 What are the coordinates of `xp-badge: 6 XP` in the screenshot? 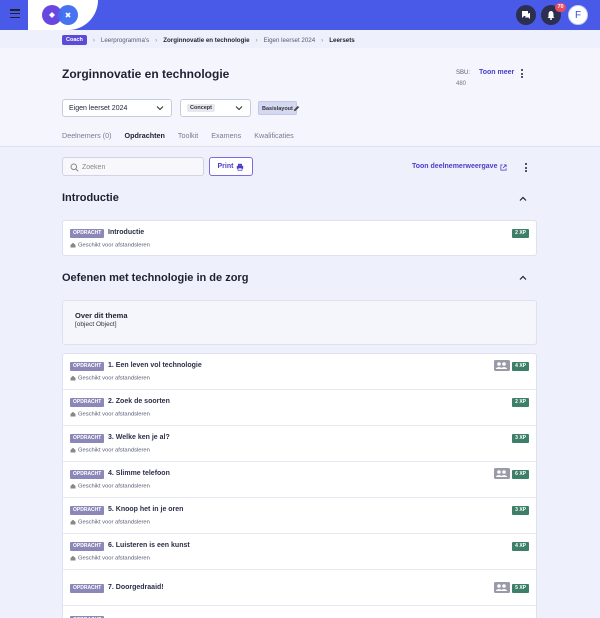 It's located at (520, 474).